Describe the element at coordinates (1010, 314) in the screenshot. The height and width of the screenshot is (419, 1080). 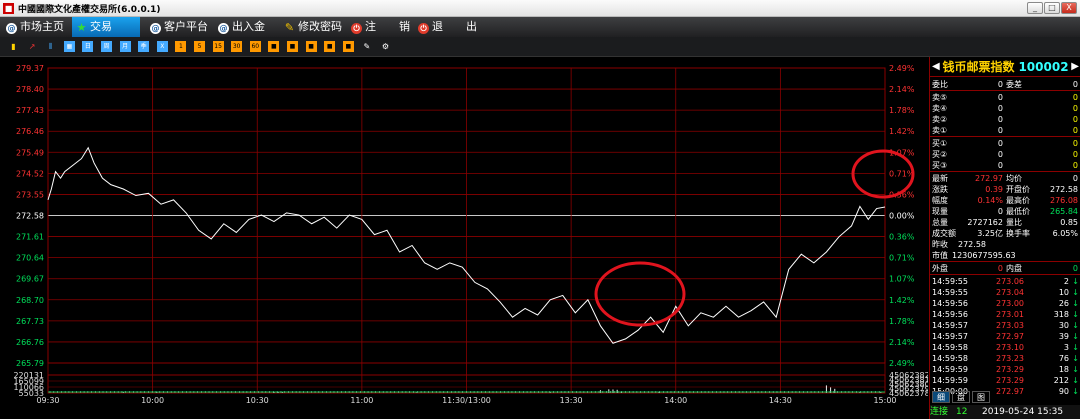
I see `tick-price: 273.01` at that location.